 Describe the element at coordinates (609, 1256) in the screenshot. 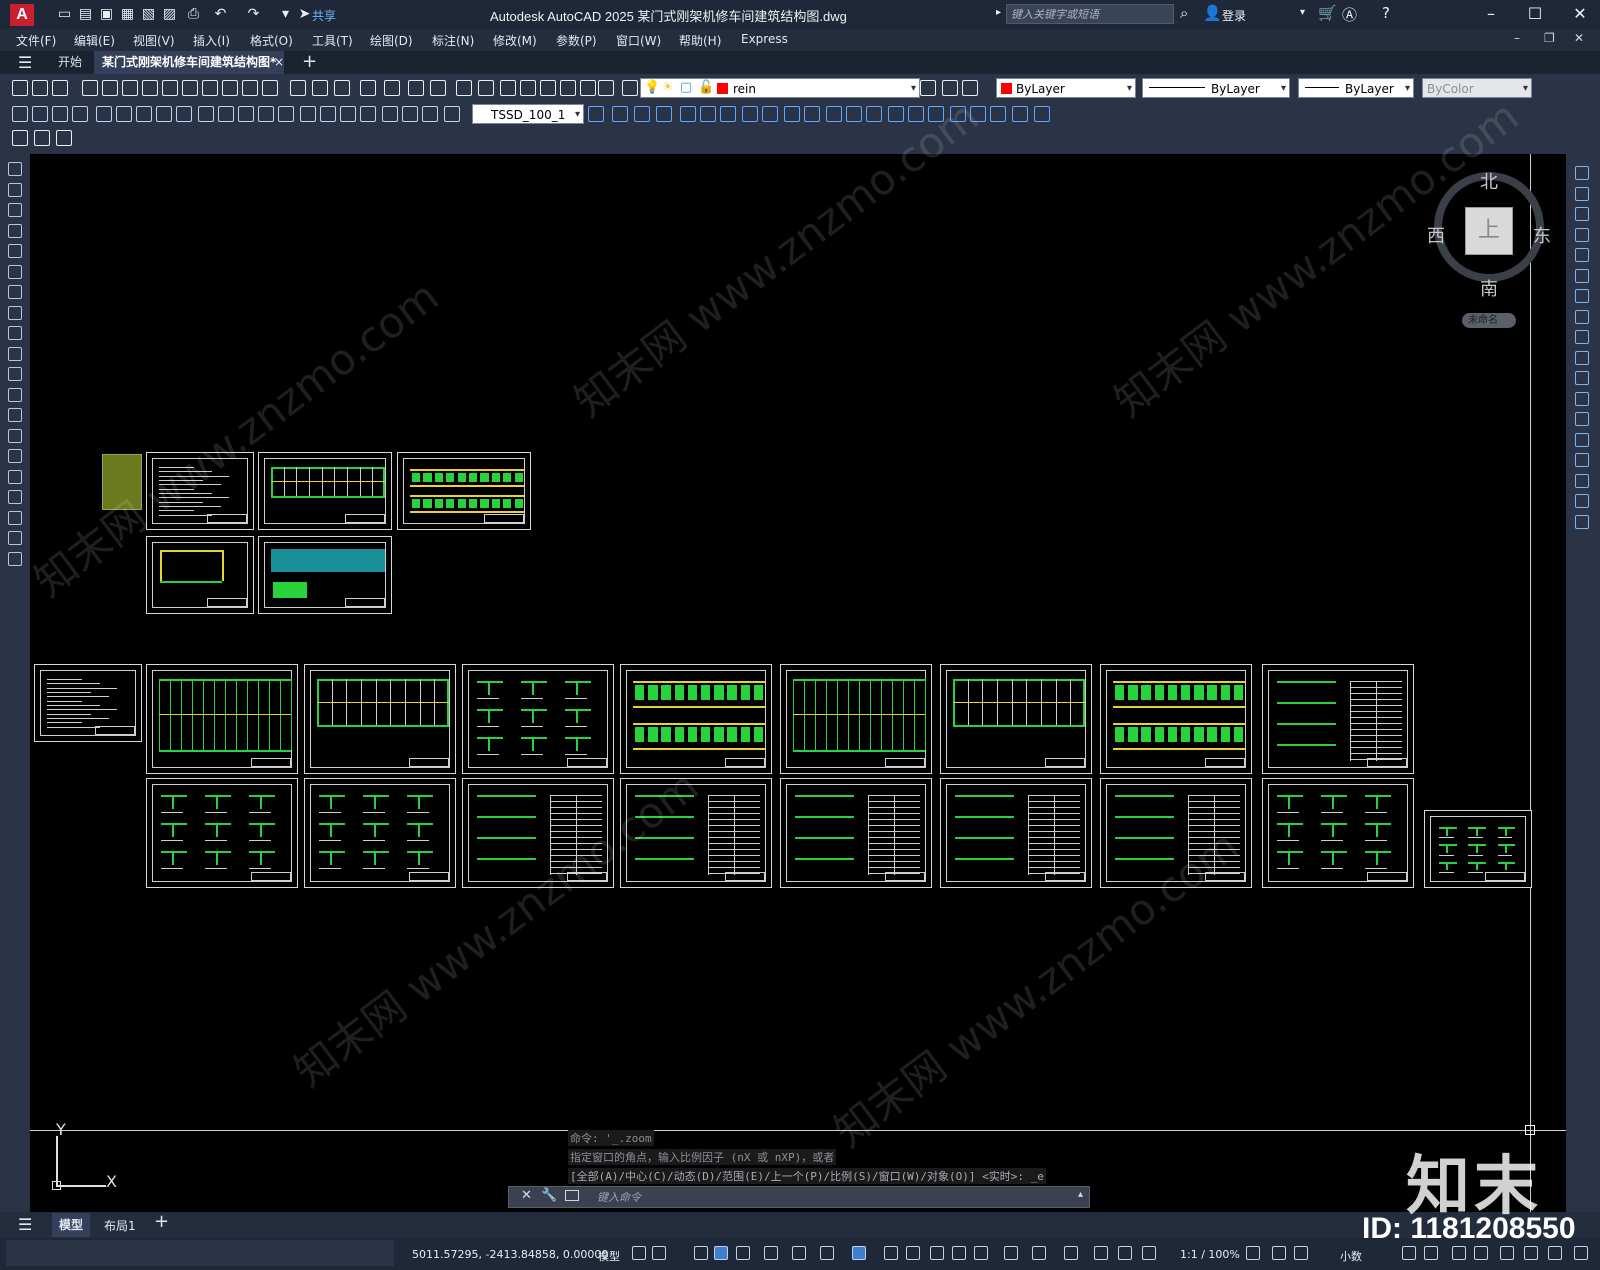

I see `model-space-toggle: 模型` at that location.